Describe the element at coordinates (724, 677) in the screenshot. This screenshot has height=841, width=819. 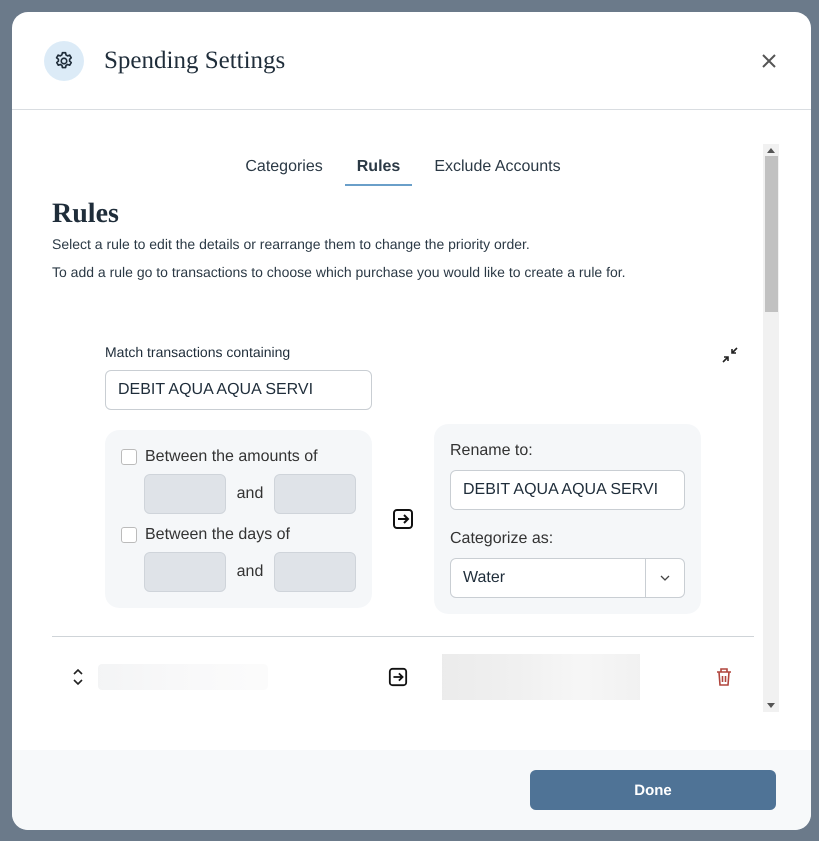
I see `trash-icon` at that location.